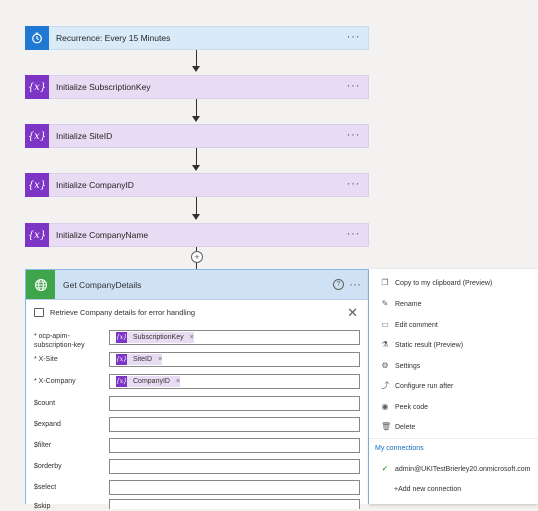  What do you see at coordinates (234, 359) in the screenshot?
I see `param-x-site-input: {x} SiteID ×` at bounding box center [234, 359].